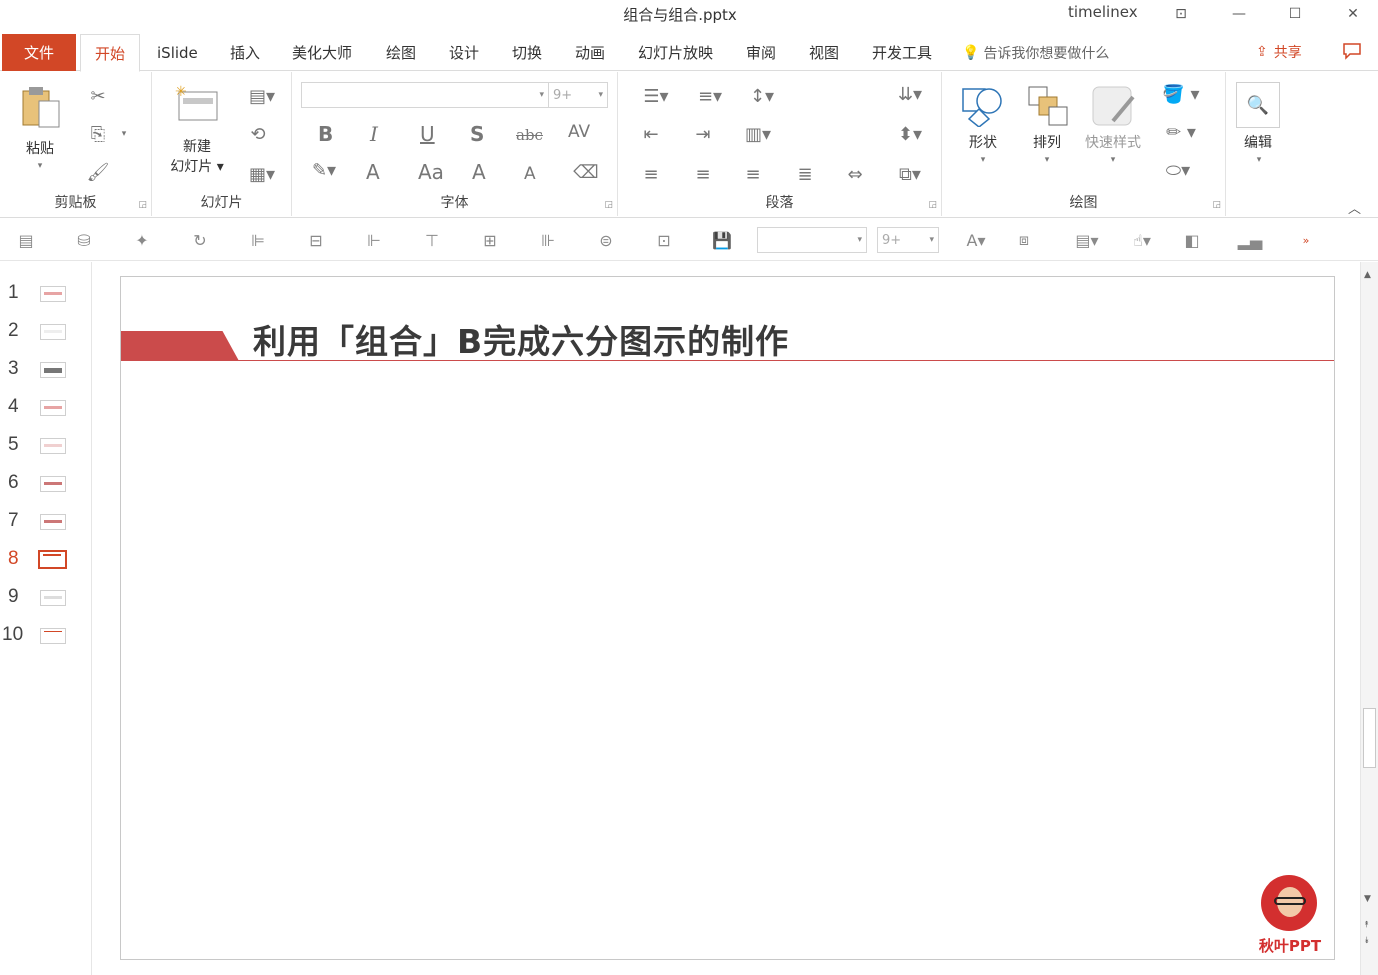  Describe the element at coordinates (197, 166) in the screenshot. I see `new-slide-label-2: 幻灯片 ▾` at that location.